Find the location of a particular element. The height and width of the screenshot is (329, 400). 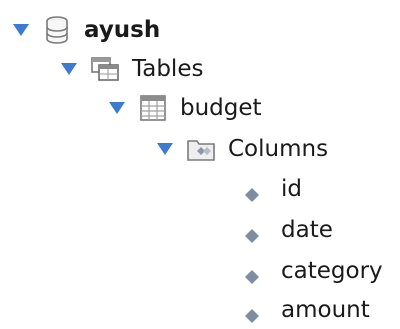

tree-node-columns: Columns is located at coordinates (241, 149).